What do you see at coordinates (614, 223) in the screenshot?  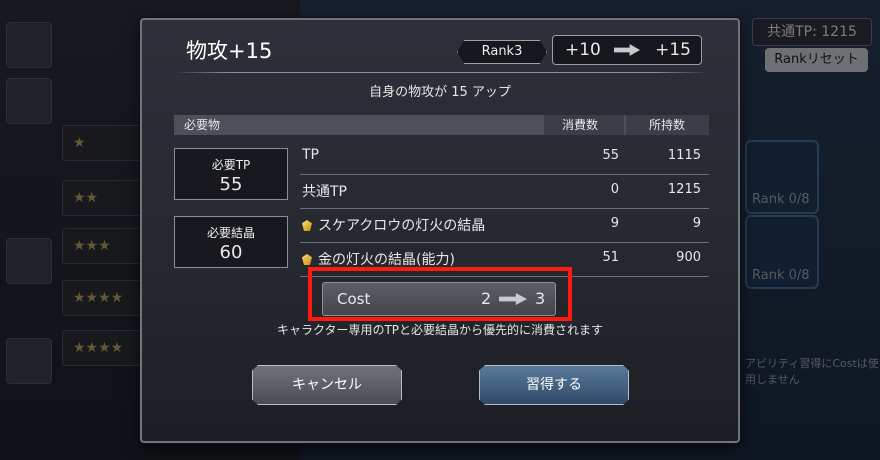 I see `item-cost: 9` at bounding box center [614, 223].